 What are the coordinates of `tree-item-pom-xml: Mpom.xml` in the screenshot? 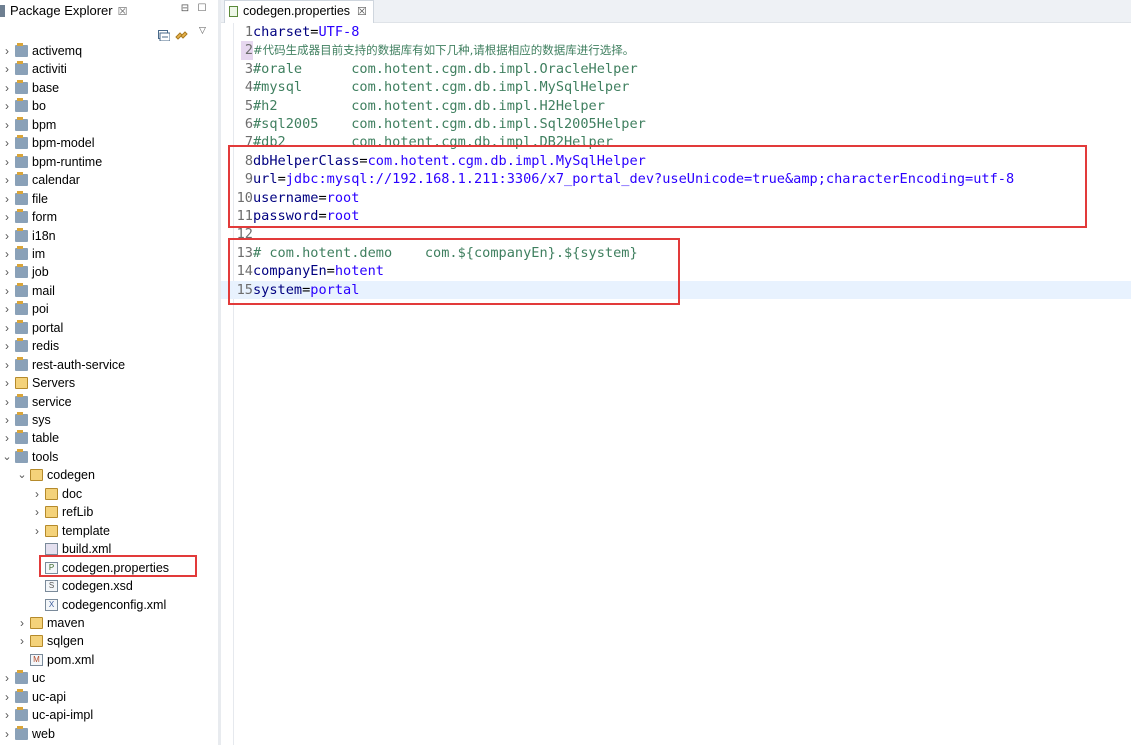 It's located at (109, 660).